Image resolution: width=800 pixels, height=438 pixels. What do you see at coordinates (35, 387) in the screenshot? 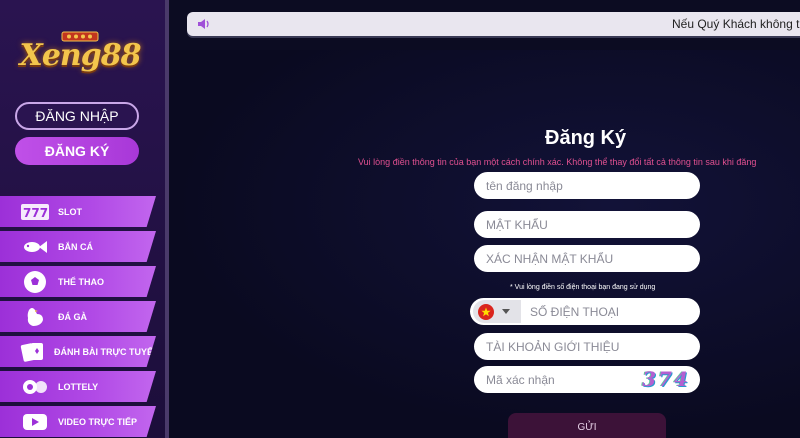
I see `lottery-balls-icon` at bounding box center [35, 387].